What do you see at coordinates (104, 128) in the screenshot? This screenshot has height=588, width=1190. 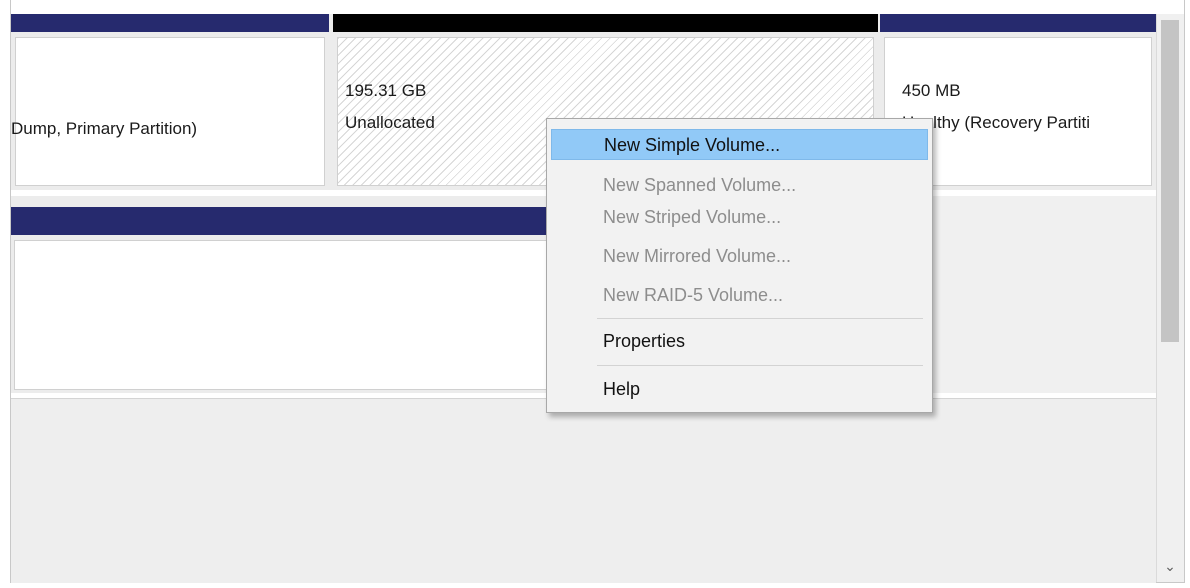 I see `partition-label: Dump, Primary Partition)` at bounding box center [104, 128].